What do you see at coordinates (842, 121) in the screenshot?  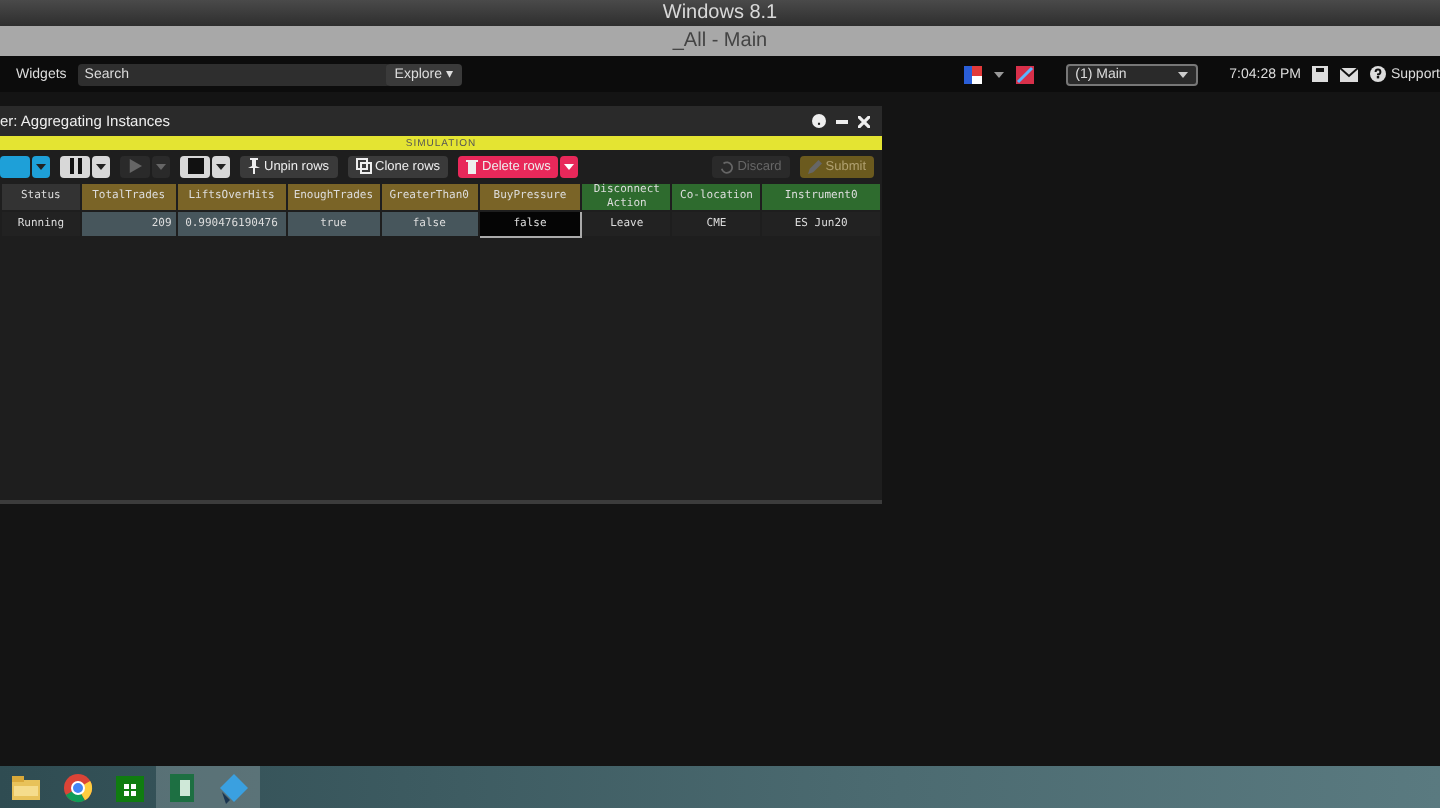 I see `minimize-icon` at bounding box center [842, 121].